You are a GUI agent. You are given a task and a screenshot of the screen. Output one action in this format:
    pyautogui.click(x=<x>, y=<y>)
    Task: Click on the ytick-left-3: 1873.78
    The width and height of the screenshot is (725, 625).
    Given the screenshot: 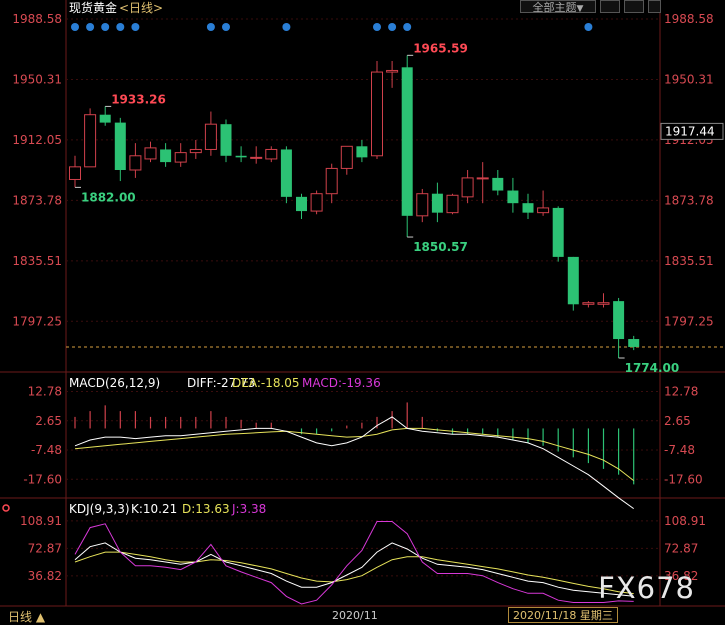 What is the action you would take?
    pyautogui.click(x=37, y=200)
    